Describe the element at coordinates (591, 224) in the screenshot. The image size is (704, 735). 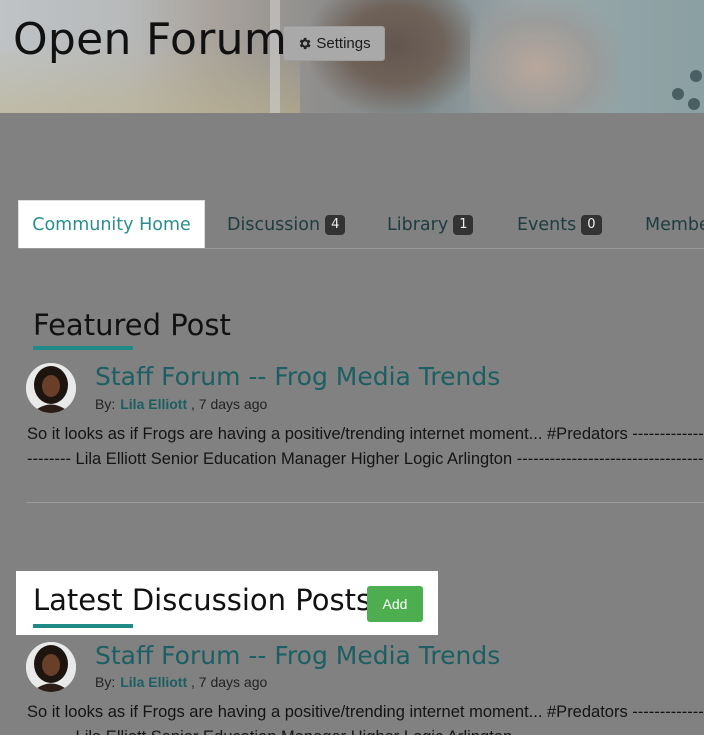
I see `count-badge: 0` at that location.